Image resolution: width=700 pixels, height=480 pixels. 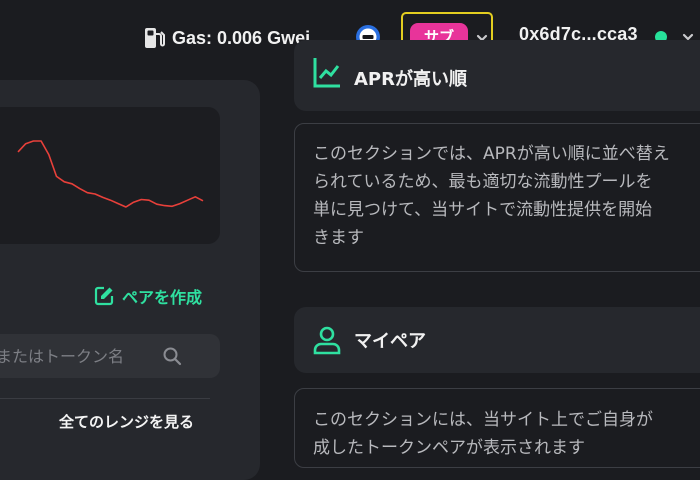 I want to click on create-pair-button: ペアを作成, so click(x=147, y=296).